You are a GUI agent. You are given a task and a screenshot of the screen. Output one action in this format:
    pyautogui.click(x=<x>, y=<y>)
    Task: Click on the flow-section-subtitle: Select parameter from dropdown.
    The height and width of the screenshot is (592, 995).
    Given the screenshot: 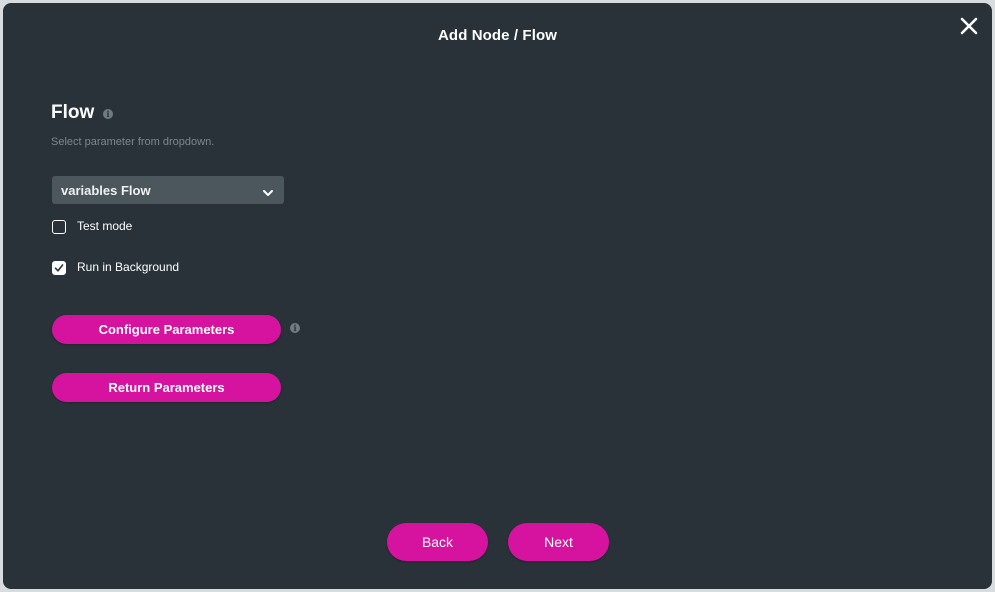 What is the action you would take?
    pyautogui.click(x=133, y=142)
    